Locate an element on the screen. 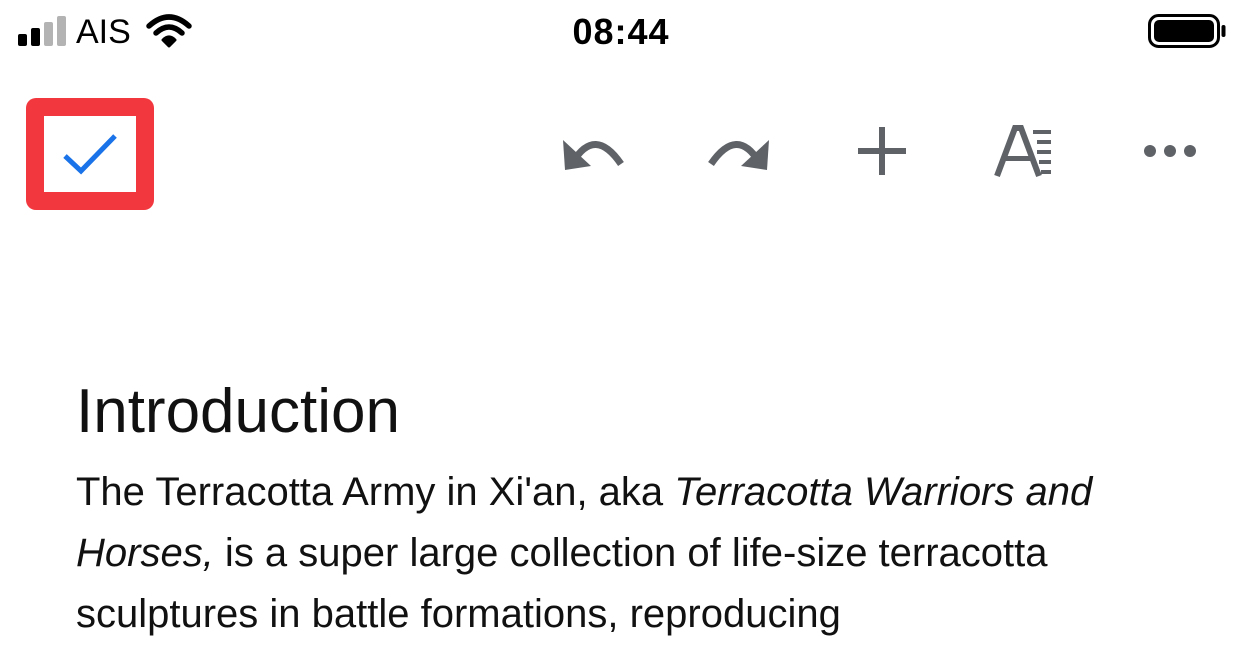  more-options-button is located at coordinates (1170, 151).